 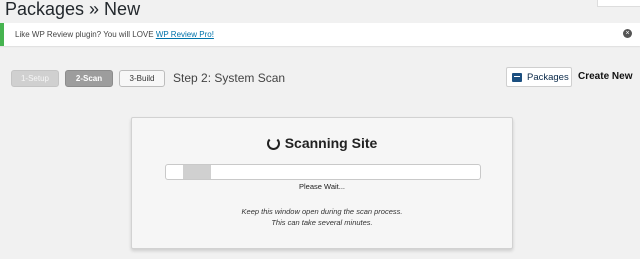 I want to click on scan-progress-bar, so click(x=323, y=172).